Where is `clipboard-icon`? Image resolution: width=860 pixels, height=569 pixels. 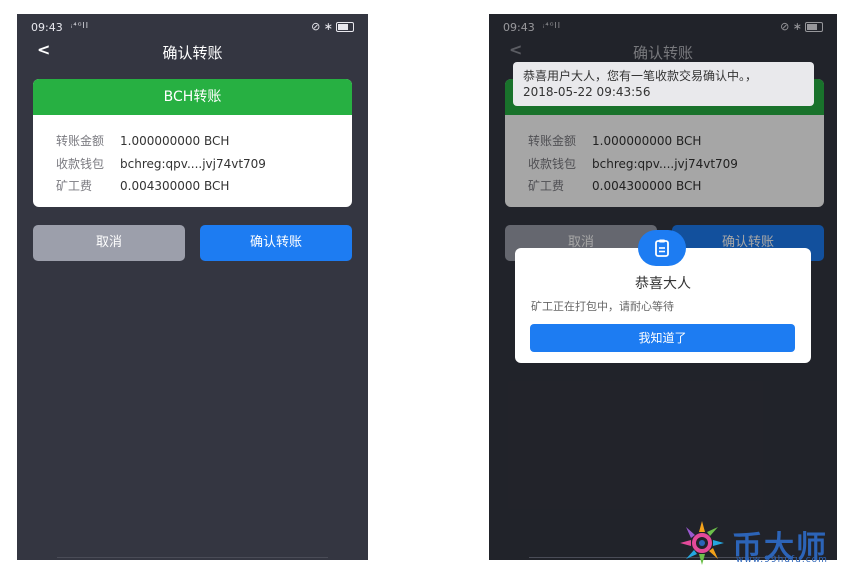 clipboard-icon is located at coordinates (662, 248).